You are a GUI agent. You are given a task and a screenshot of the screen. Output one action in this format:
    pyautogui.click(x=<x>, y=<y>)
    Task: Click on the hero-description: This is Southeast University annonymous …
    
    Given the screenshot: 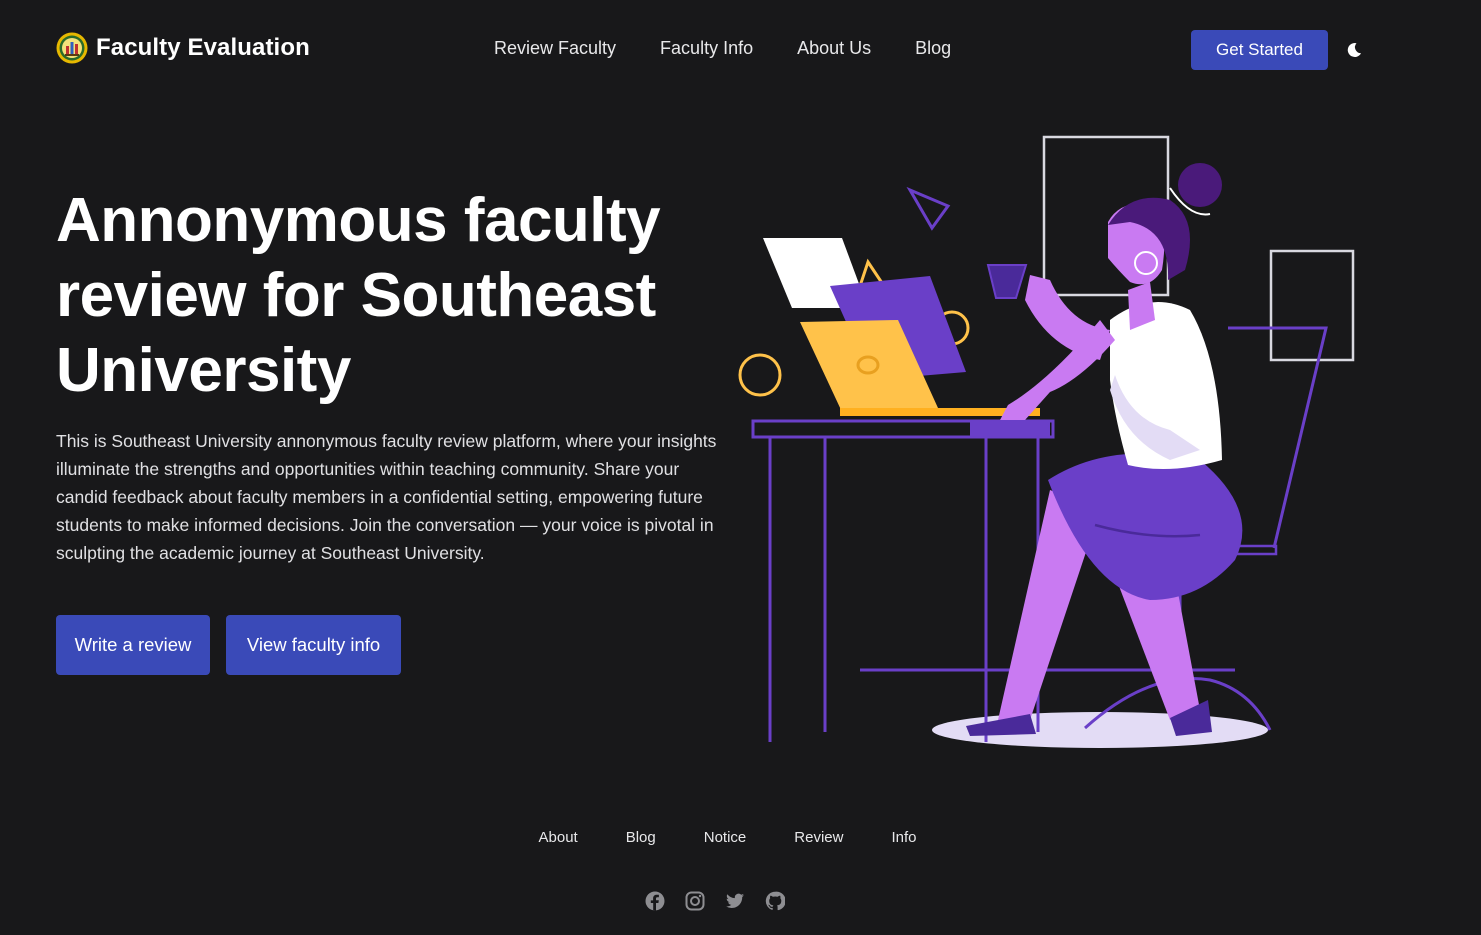 What is the action you would take?
    pyautogui.click(x=386, y=497)
    